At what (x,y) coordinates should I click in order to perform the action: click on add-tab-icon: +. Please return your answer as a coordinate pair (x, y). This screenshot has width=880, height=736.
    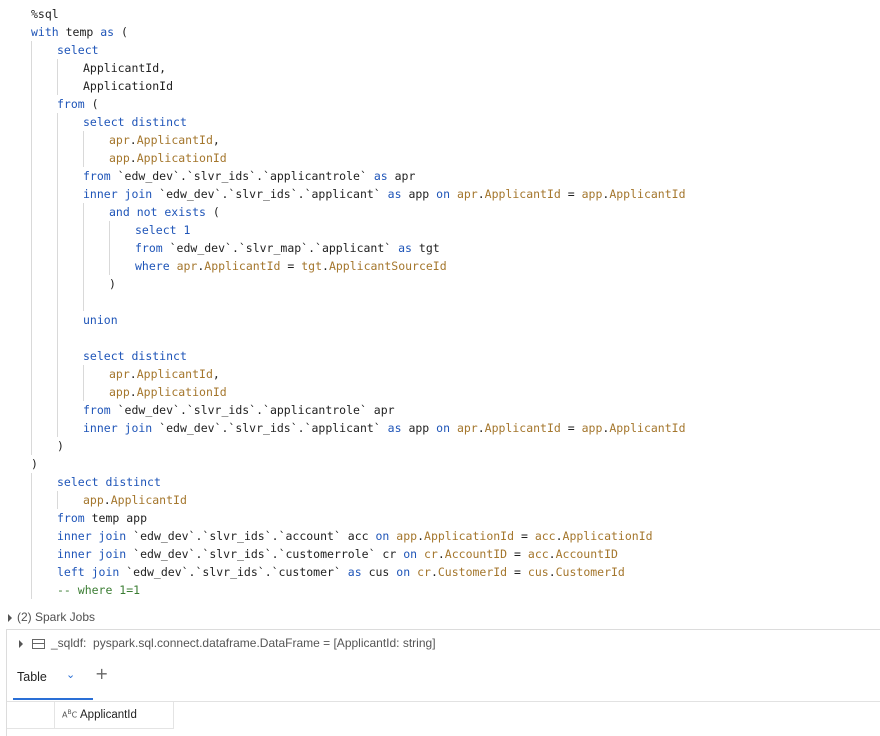
    Looking at the image, I should click on (101, 673).